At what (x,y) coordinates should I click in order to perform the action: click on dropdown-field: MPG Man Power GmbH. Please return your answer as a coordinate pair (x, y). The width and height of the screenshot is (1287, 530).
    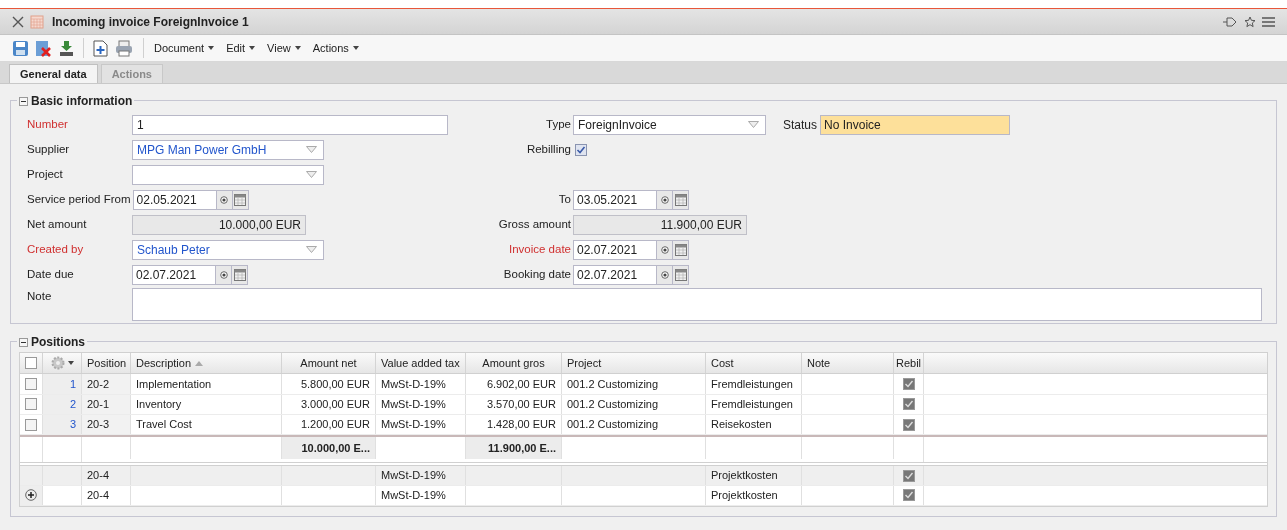
    Looking at the image, I should click on (228, 149).